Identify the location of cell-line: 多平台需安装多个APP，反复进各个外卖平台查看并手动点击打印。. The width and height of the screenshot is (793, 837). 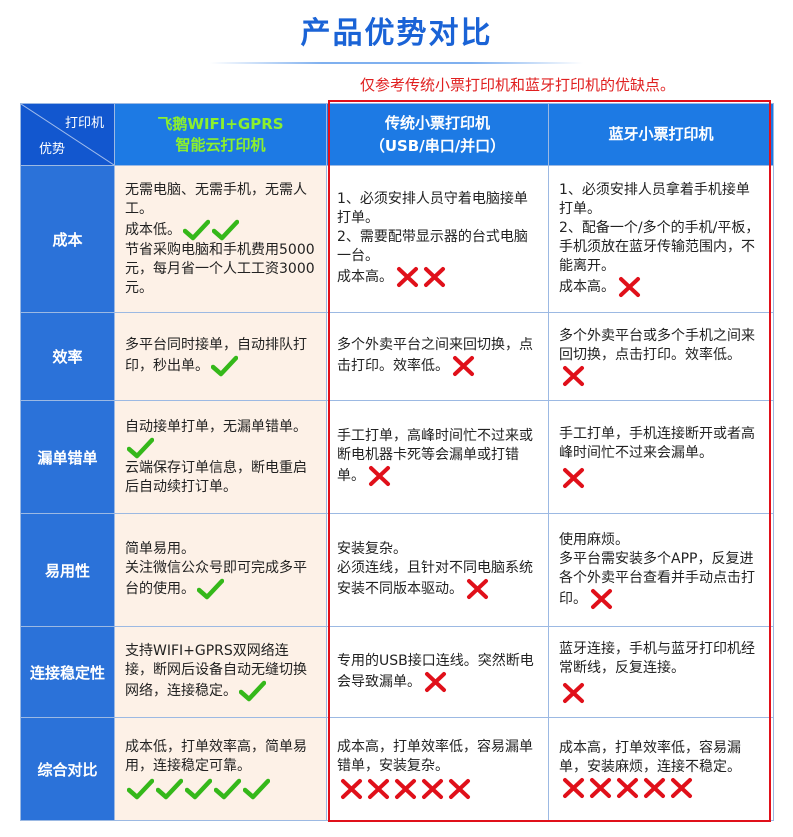
(661, 580).